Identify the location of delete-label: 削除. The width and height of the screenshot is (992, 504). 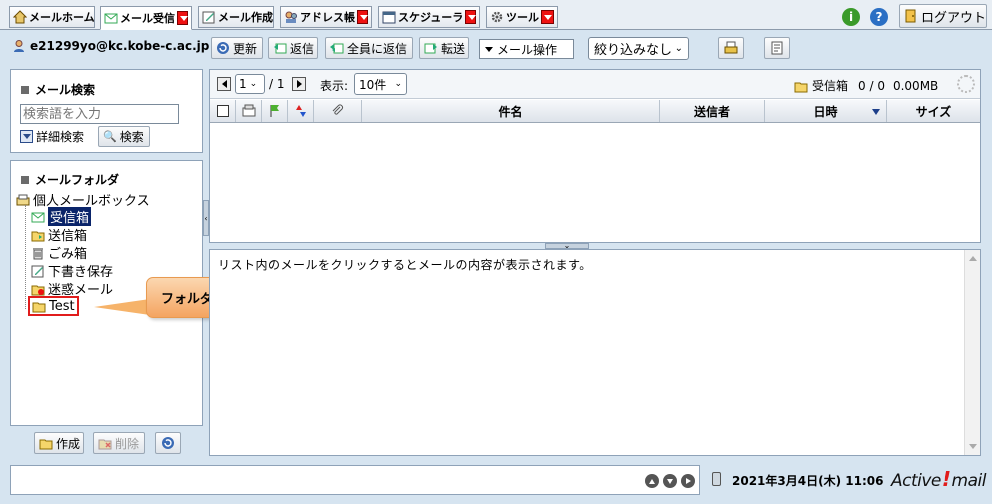
(127, 443).